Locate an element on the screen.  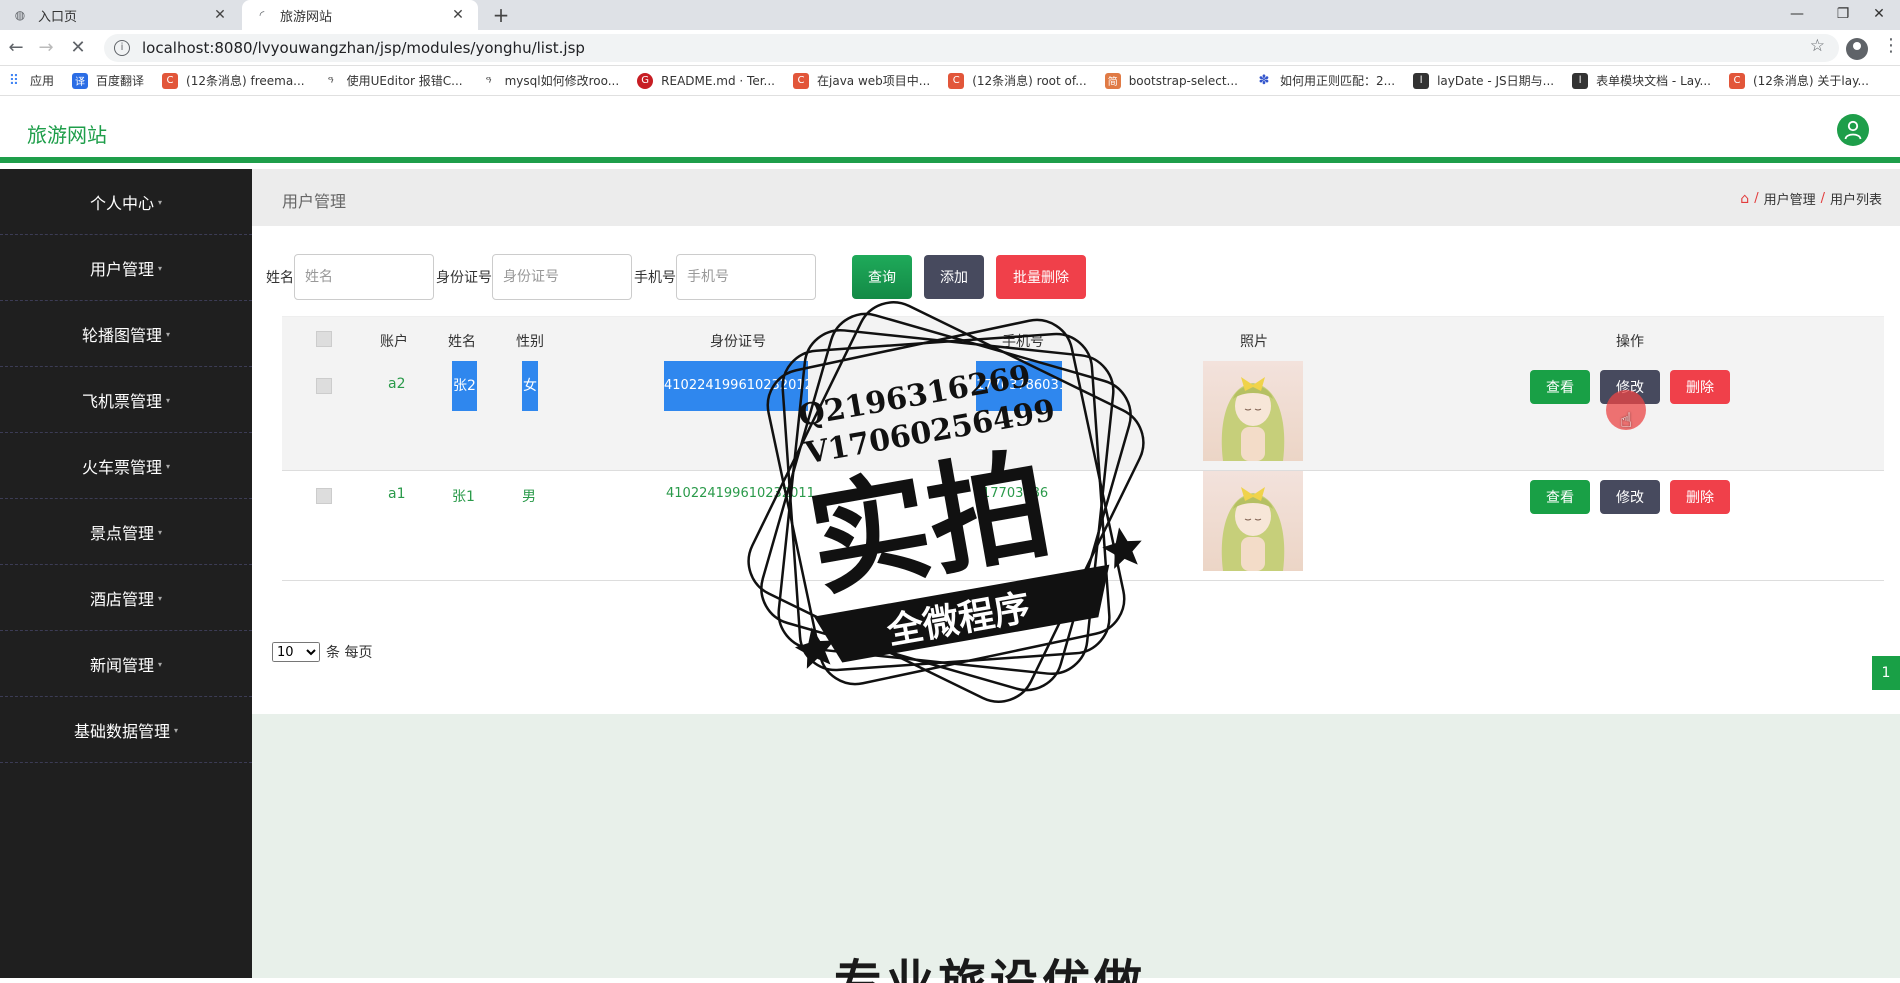
sidebar-item-label: 基础数据管理 is located at coordinates (121, 731).